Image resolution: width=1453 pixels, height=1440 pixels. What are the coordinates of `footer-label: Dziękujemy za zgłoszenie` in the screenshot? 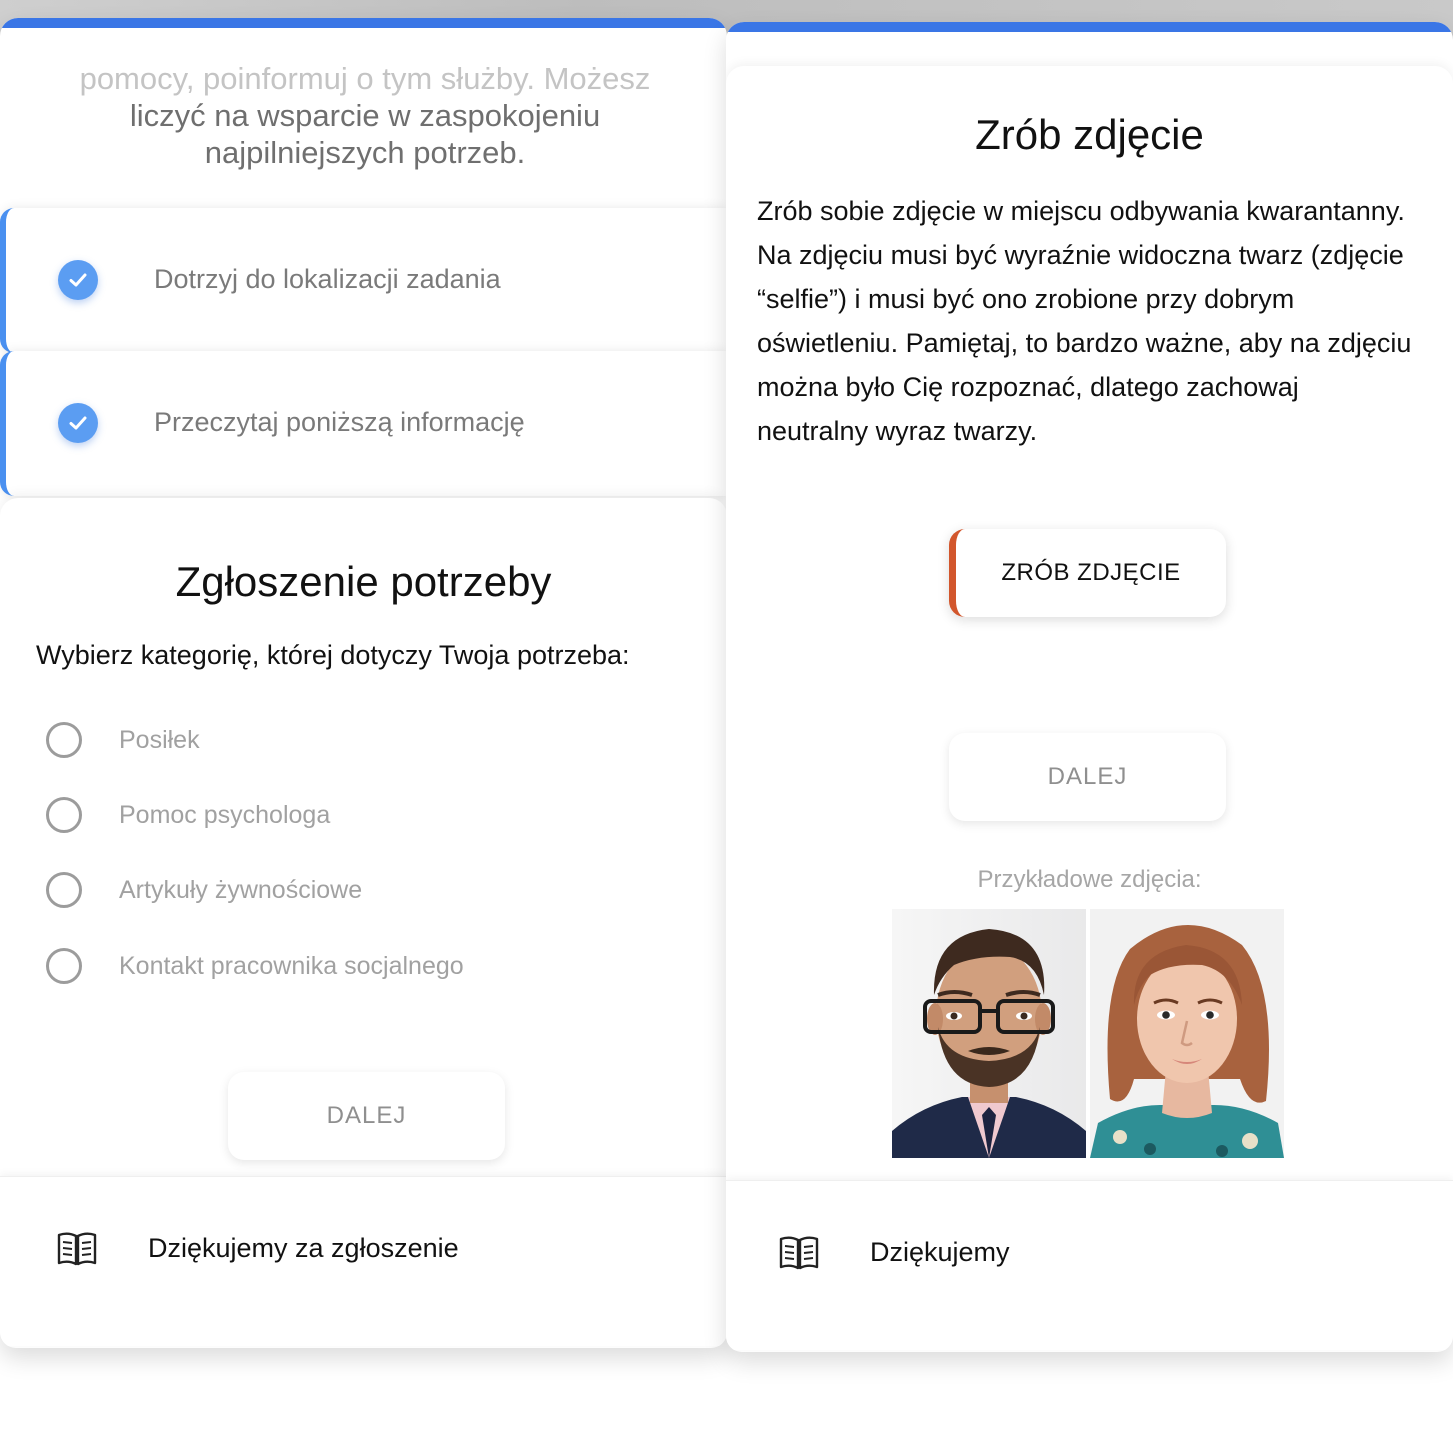 It's located at (303, 1248).